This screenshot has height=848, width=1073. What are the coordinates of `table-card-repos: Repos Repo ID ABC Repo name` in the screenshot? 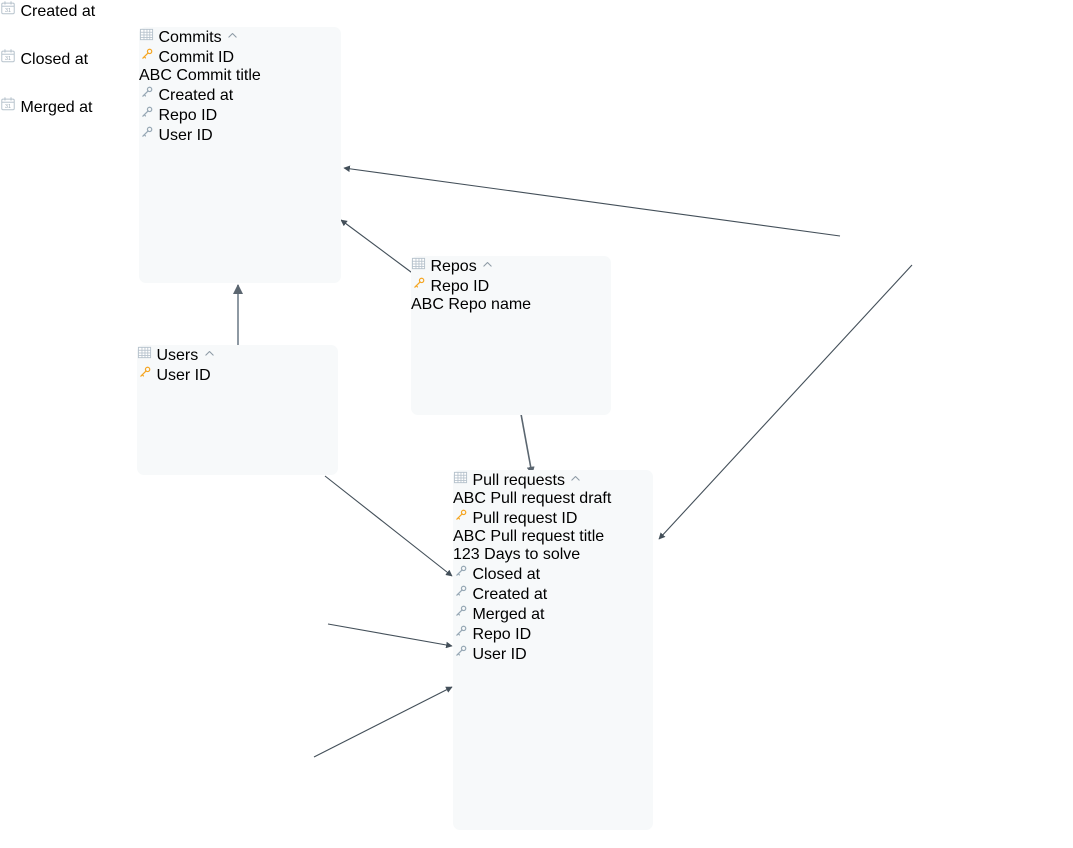 It's located at (511, 335).